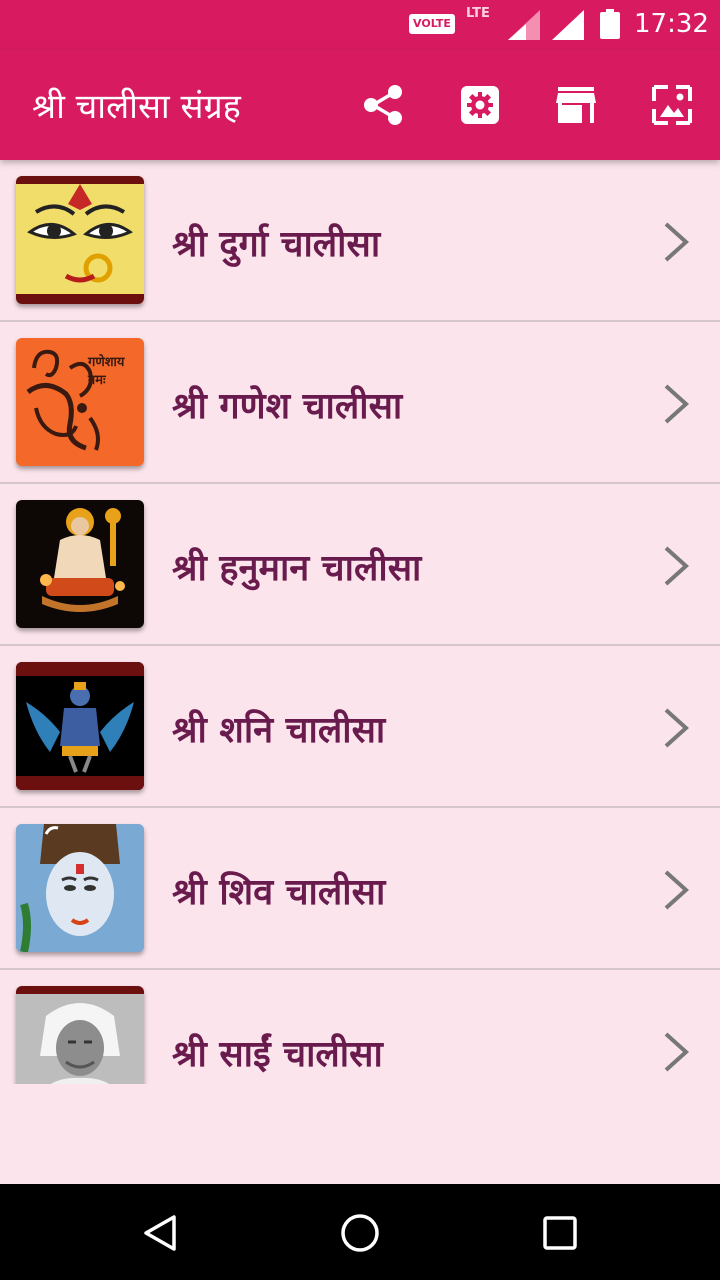 Image resolution: width=720 pixels, height=1280 pixels. What do you see at coordinates (80, 240) in the screenshot?
I see `durga-image` at bounding box center [80, 240].